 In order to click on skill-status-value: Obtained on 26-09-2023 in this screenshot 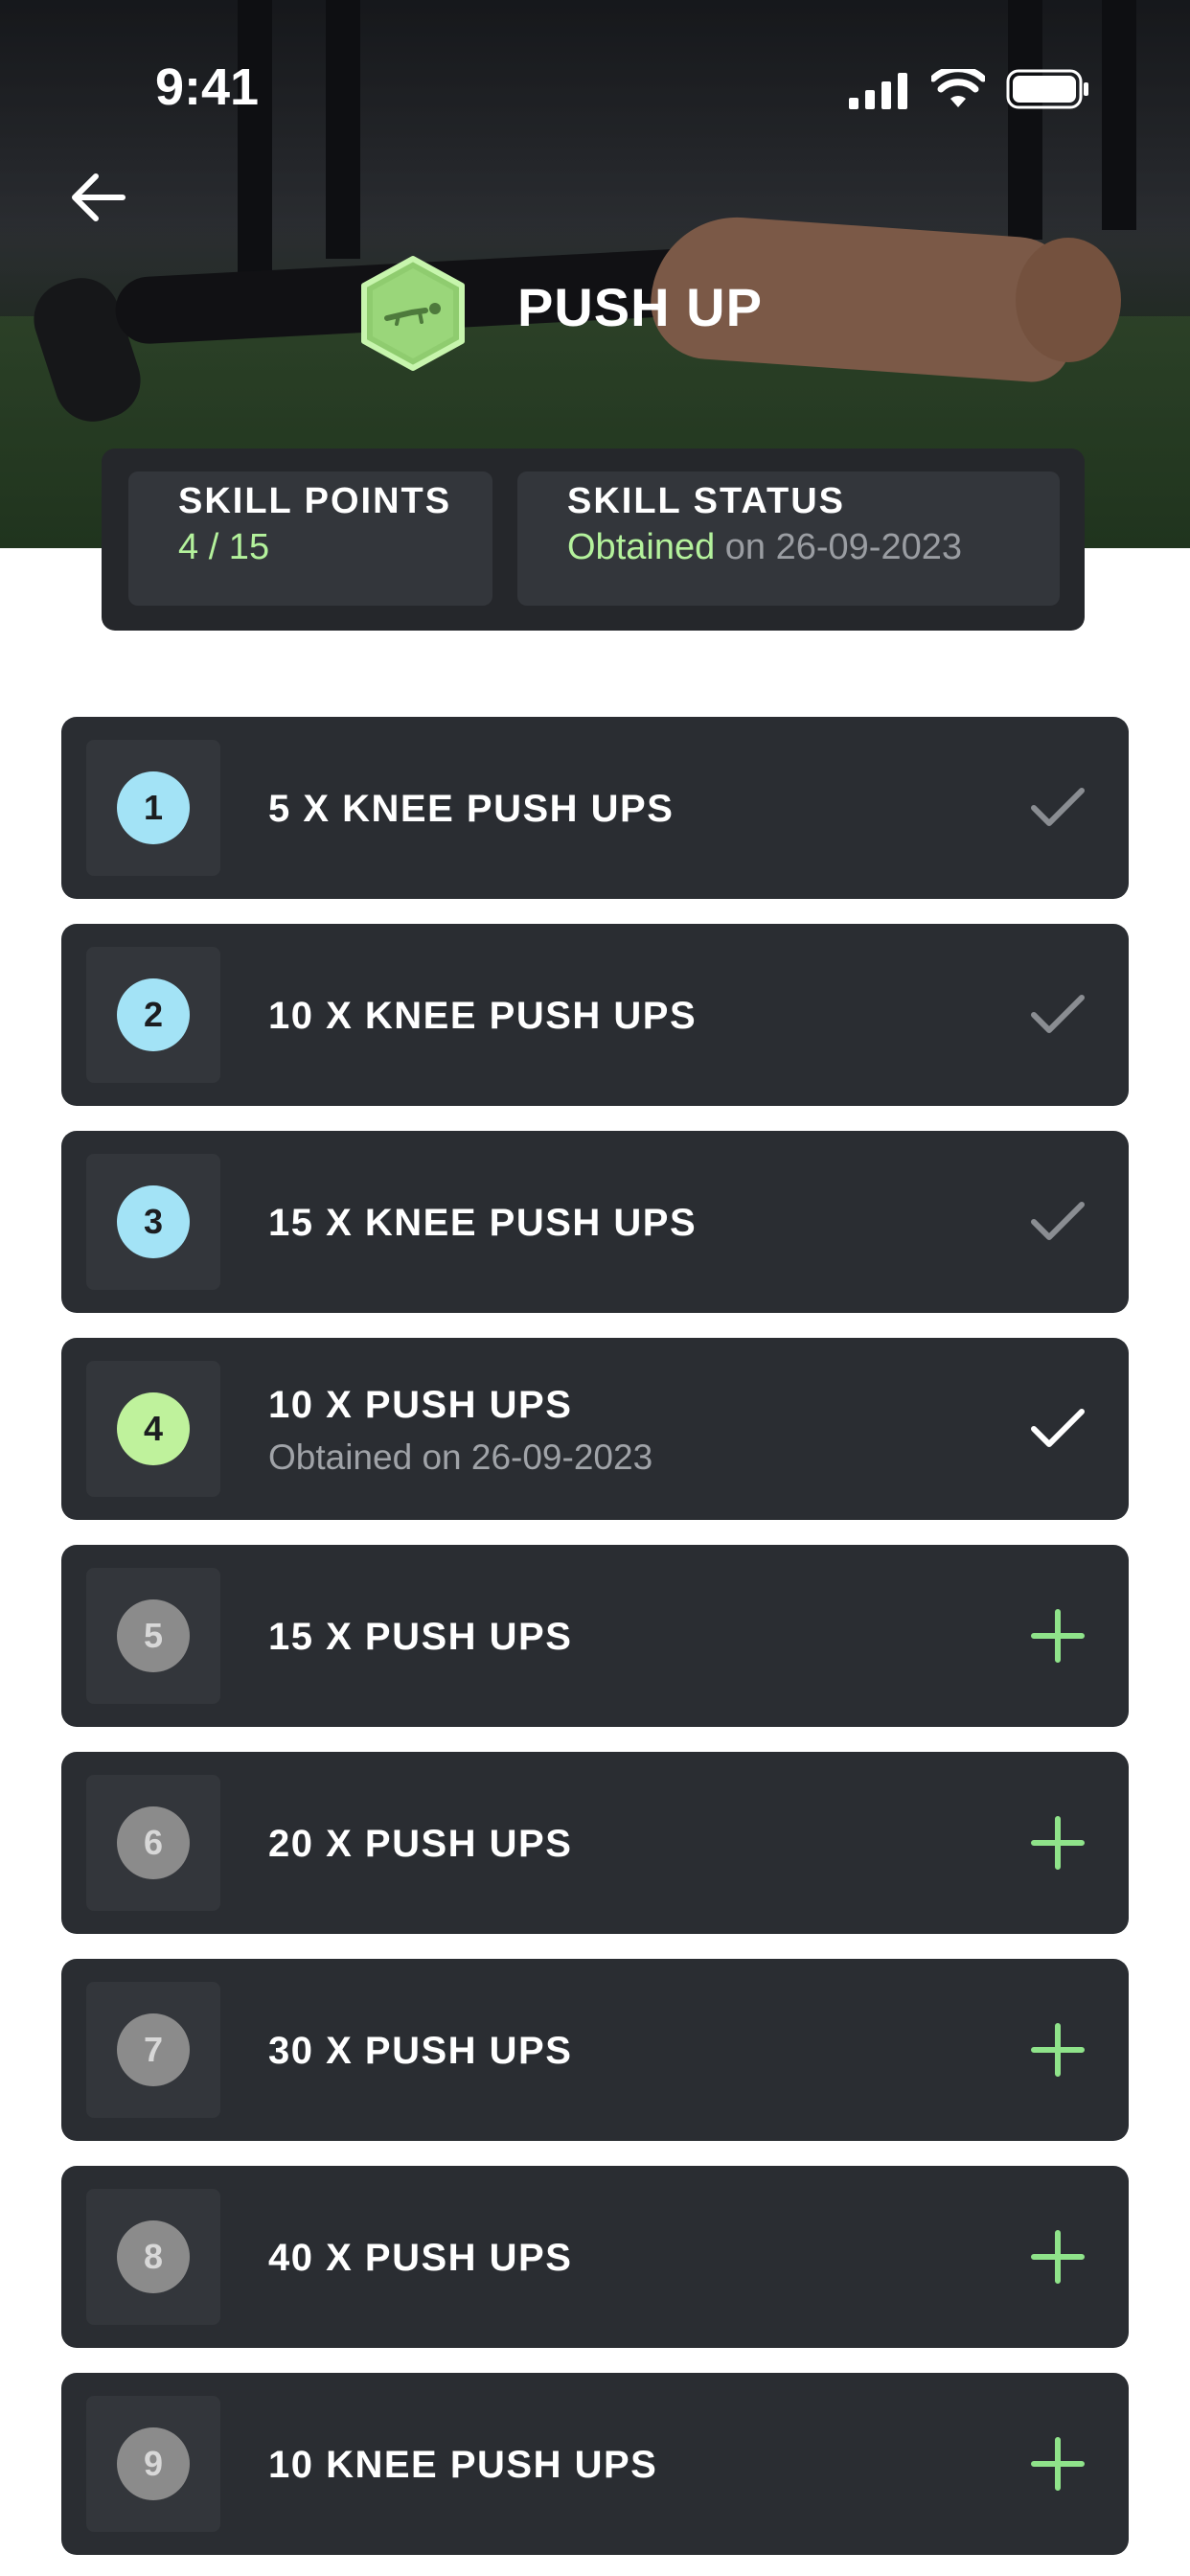, I will do `click(764, 548)`.